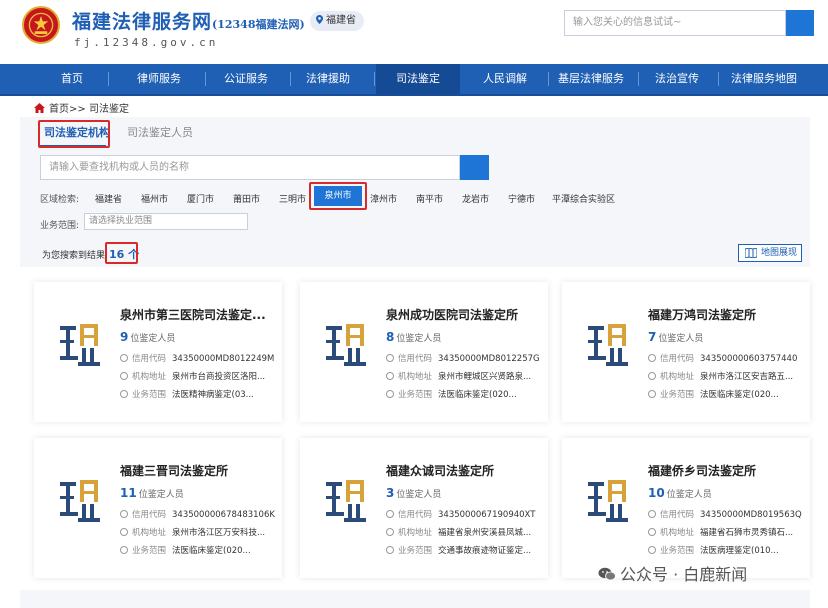 This screenshot has height=608, width=828. Describe the element at coordinates (188, 20) in the screenshot. I see `site-title: 福建法律服务网(12348福建法网)` at that location.